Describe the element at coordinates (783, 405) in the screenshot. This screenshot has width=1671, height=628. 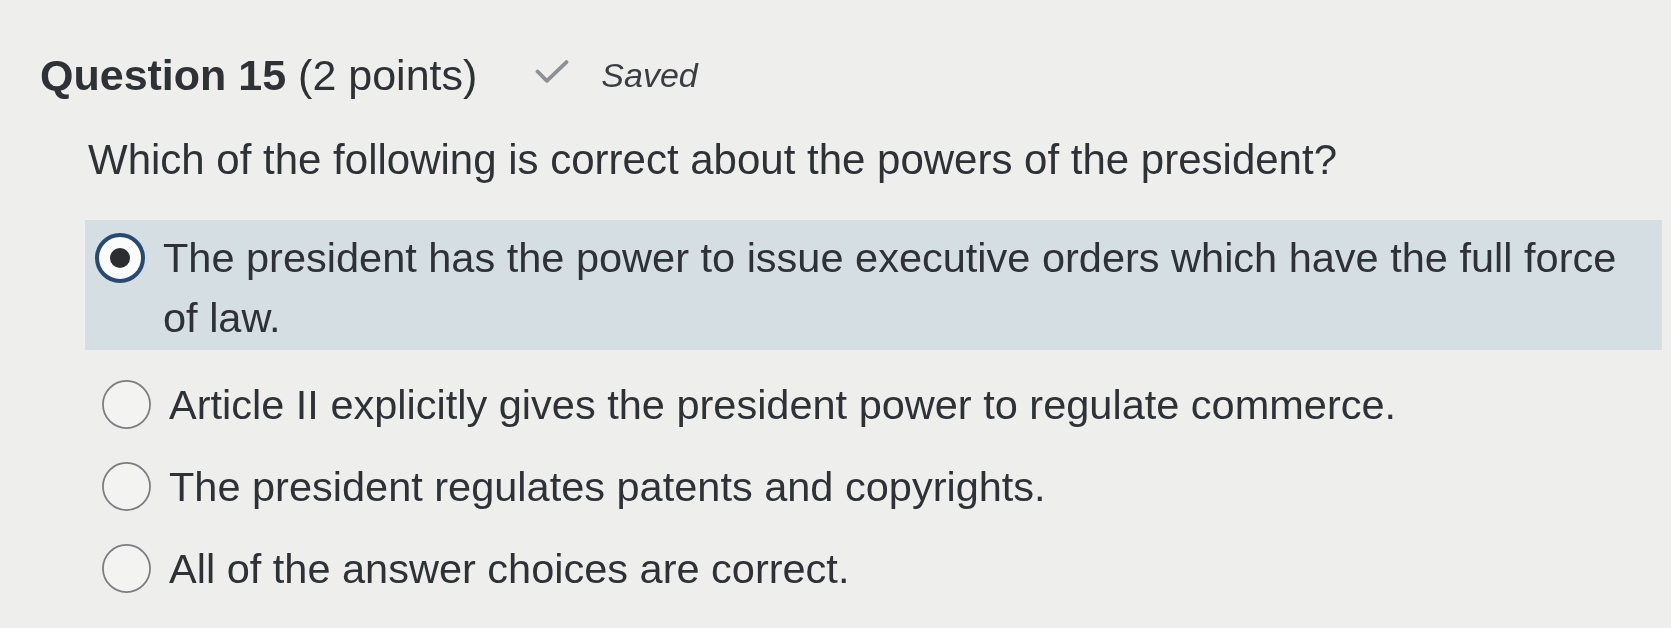
I see `answer-text: Article II explicitly gives the president power to regulate commerce.` at that location.